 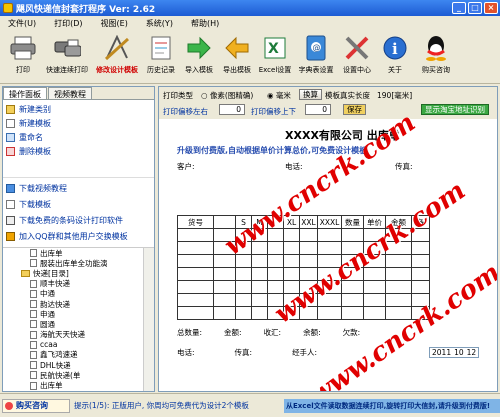 What do you see at coordinates (114, 23) in the screenshot?
I see `menu-view: 视图(E)` at bounding box center [114, 23].